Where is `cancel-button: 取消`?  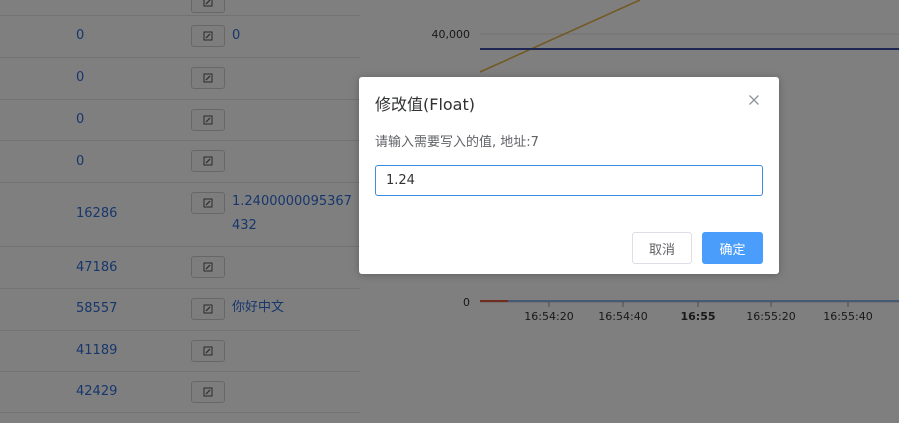 cancel-button: 取消 is located at coordinates (662, 248).